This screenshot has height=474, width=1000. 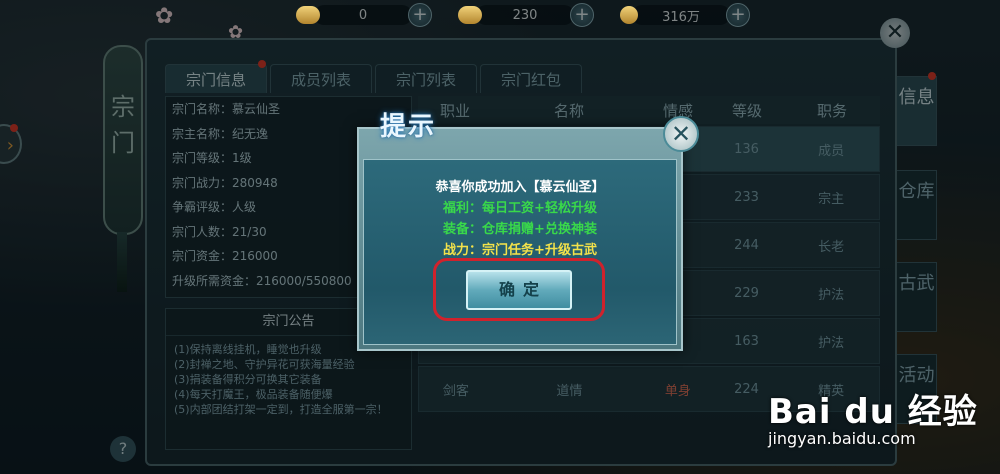 I want to click on baidu-watermark: Bai du 经验 jingyan.baidu.com, so click(x=873, y=416).